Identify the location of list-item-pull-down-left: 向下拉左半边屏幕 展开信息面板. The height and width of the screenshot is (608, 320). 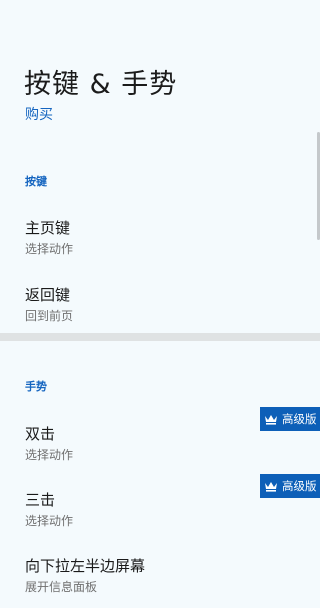
(160, 581).